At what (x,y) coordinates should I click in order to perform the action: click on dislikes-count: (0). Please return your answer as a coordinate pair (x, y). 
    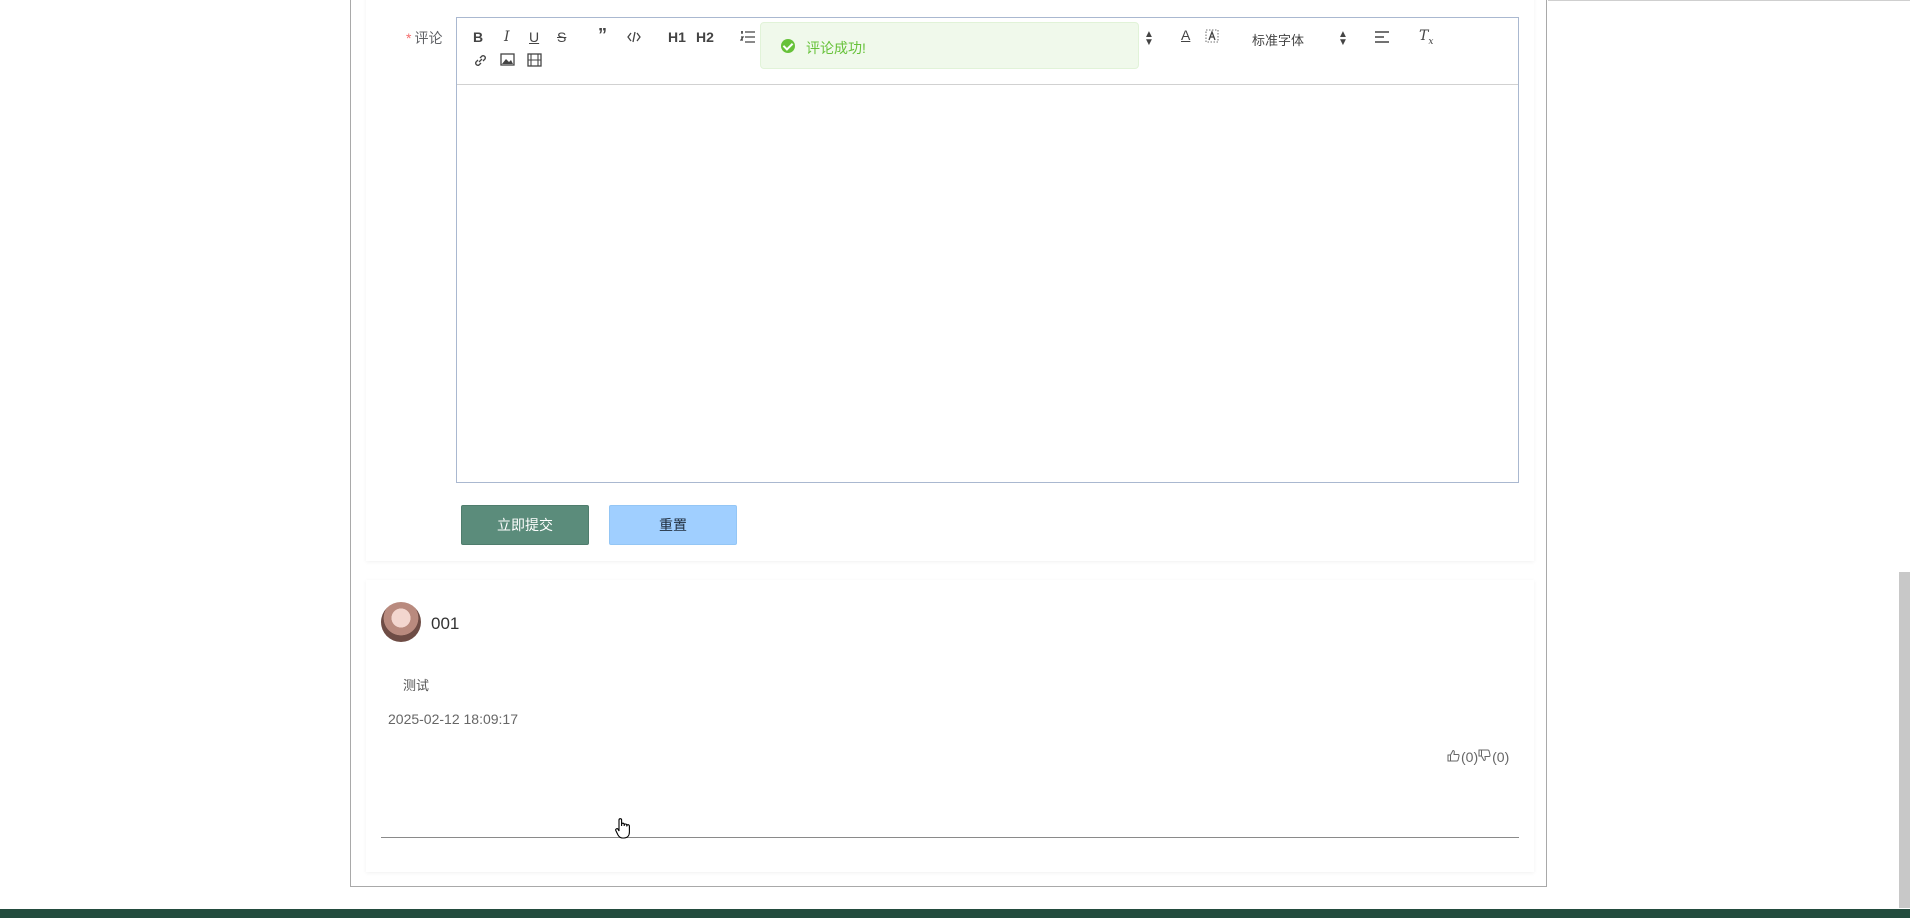
    Looking at the image, I should click on (1500, 757).